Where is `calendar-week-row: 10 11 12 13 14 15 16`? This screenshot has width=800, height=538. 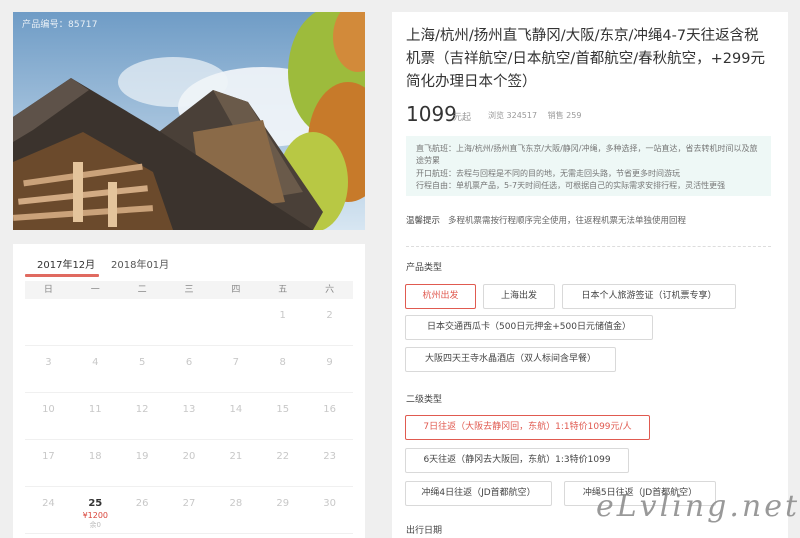 calendar-week-row: 10 11 12 13 14 15 16 is located at coordinates (189, 416).